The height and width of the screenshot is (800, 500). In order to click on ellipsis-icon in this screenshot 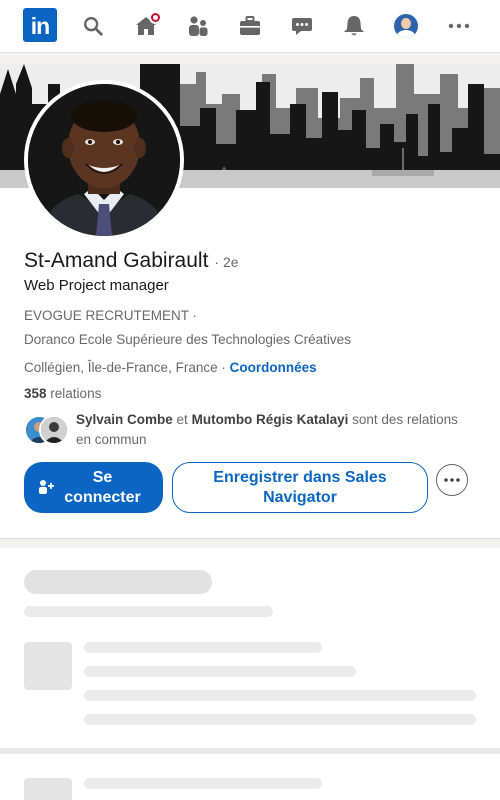, I will do `click(452, 480)`.